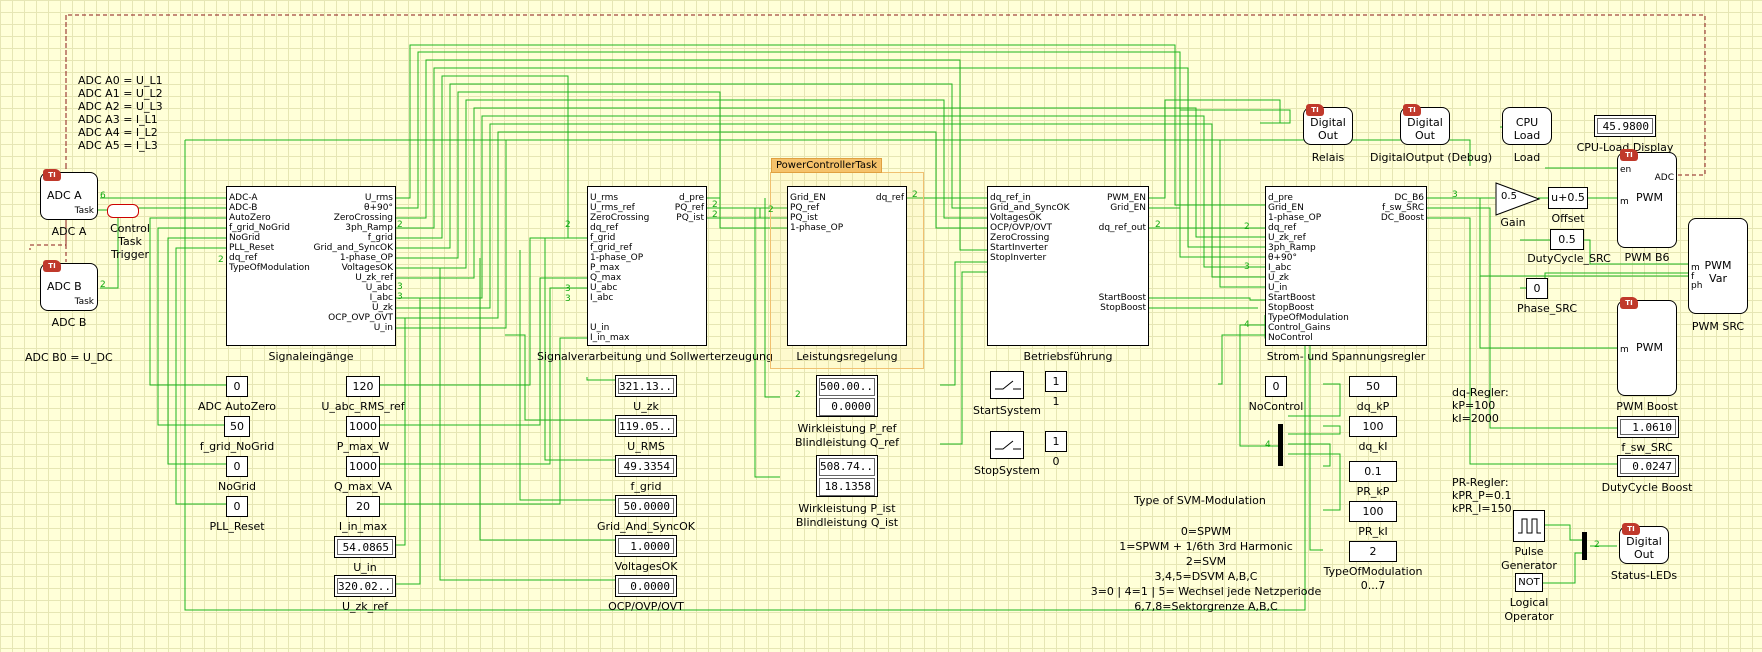  What do you see at coordinates (1276, 386) in the screenshot?
I see `const-nocontrol: 0` at bounding box center [1276, 386].